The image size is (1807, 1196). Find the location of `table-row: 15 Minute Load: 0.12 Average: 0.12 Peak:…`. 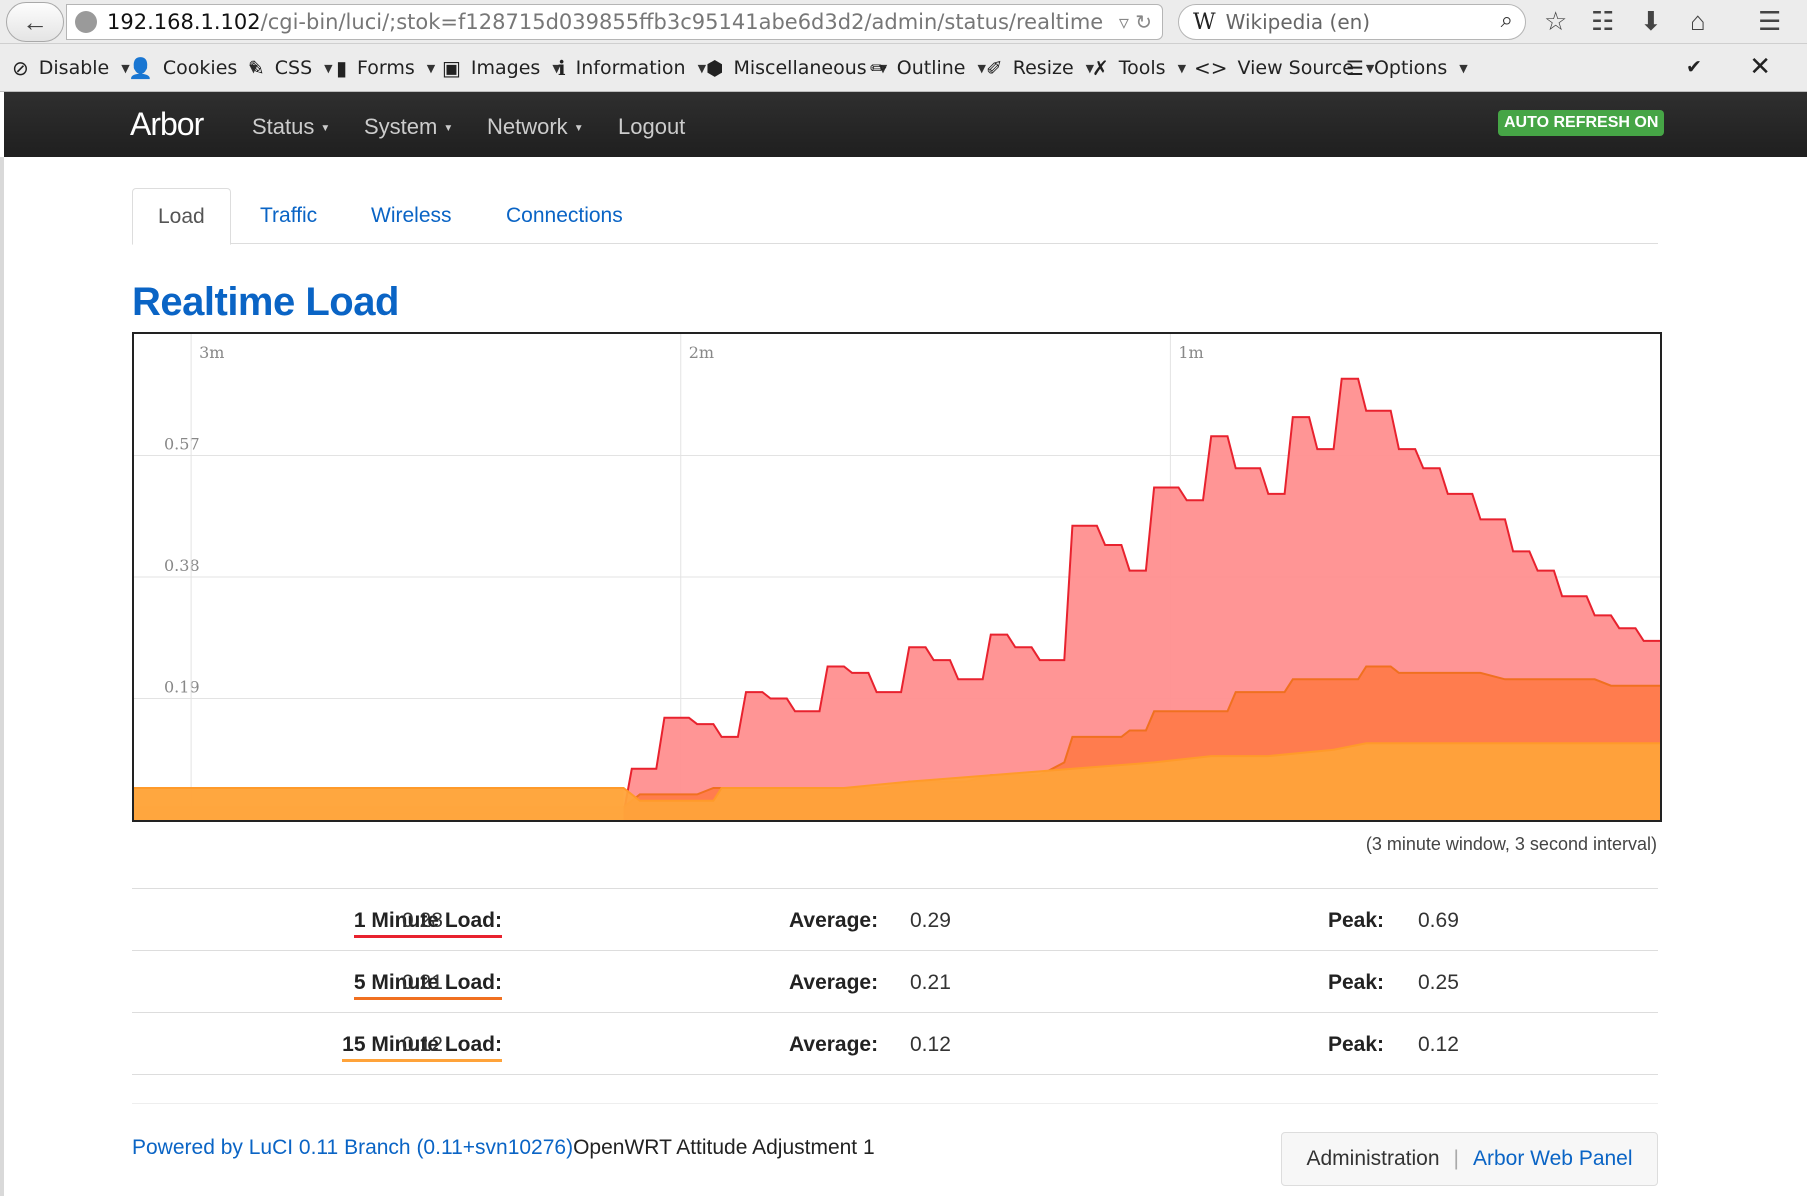

table-row: 15 Minute Load: 0.12 Average: 0.12 Peak:… is located at coordinates (895, 1043).